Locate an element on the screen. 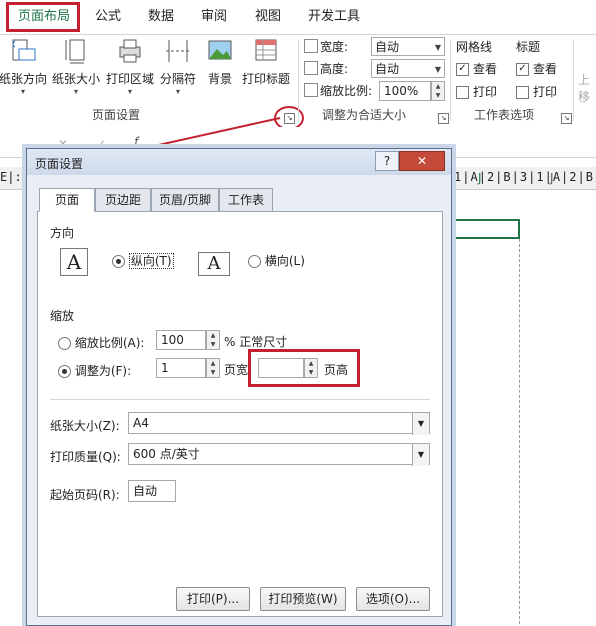 The width and height of the screenshot is (596, 626). highlight-box-fit-tall is located at coordinates (304, 368).